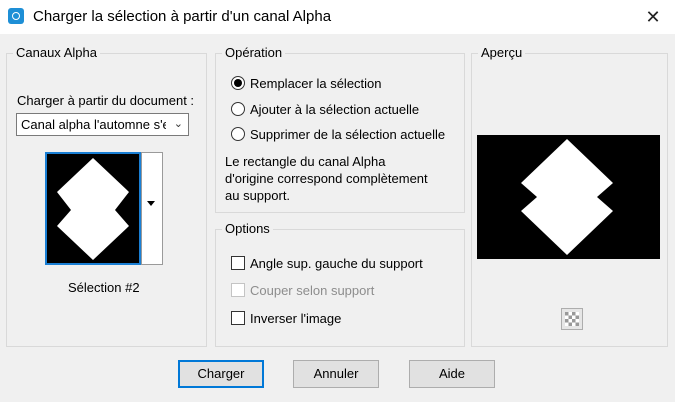 The height and width of the screenshot is (402, 675). Describe the element at coordinates (336, 263) in the screenshot. I see `checkbox-top-left-corner-label: Angle sup. gauche du support` at that location.